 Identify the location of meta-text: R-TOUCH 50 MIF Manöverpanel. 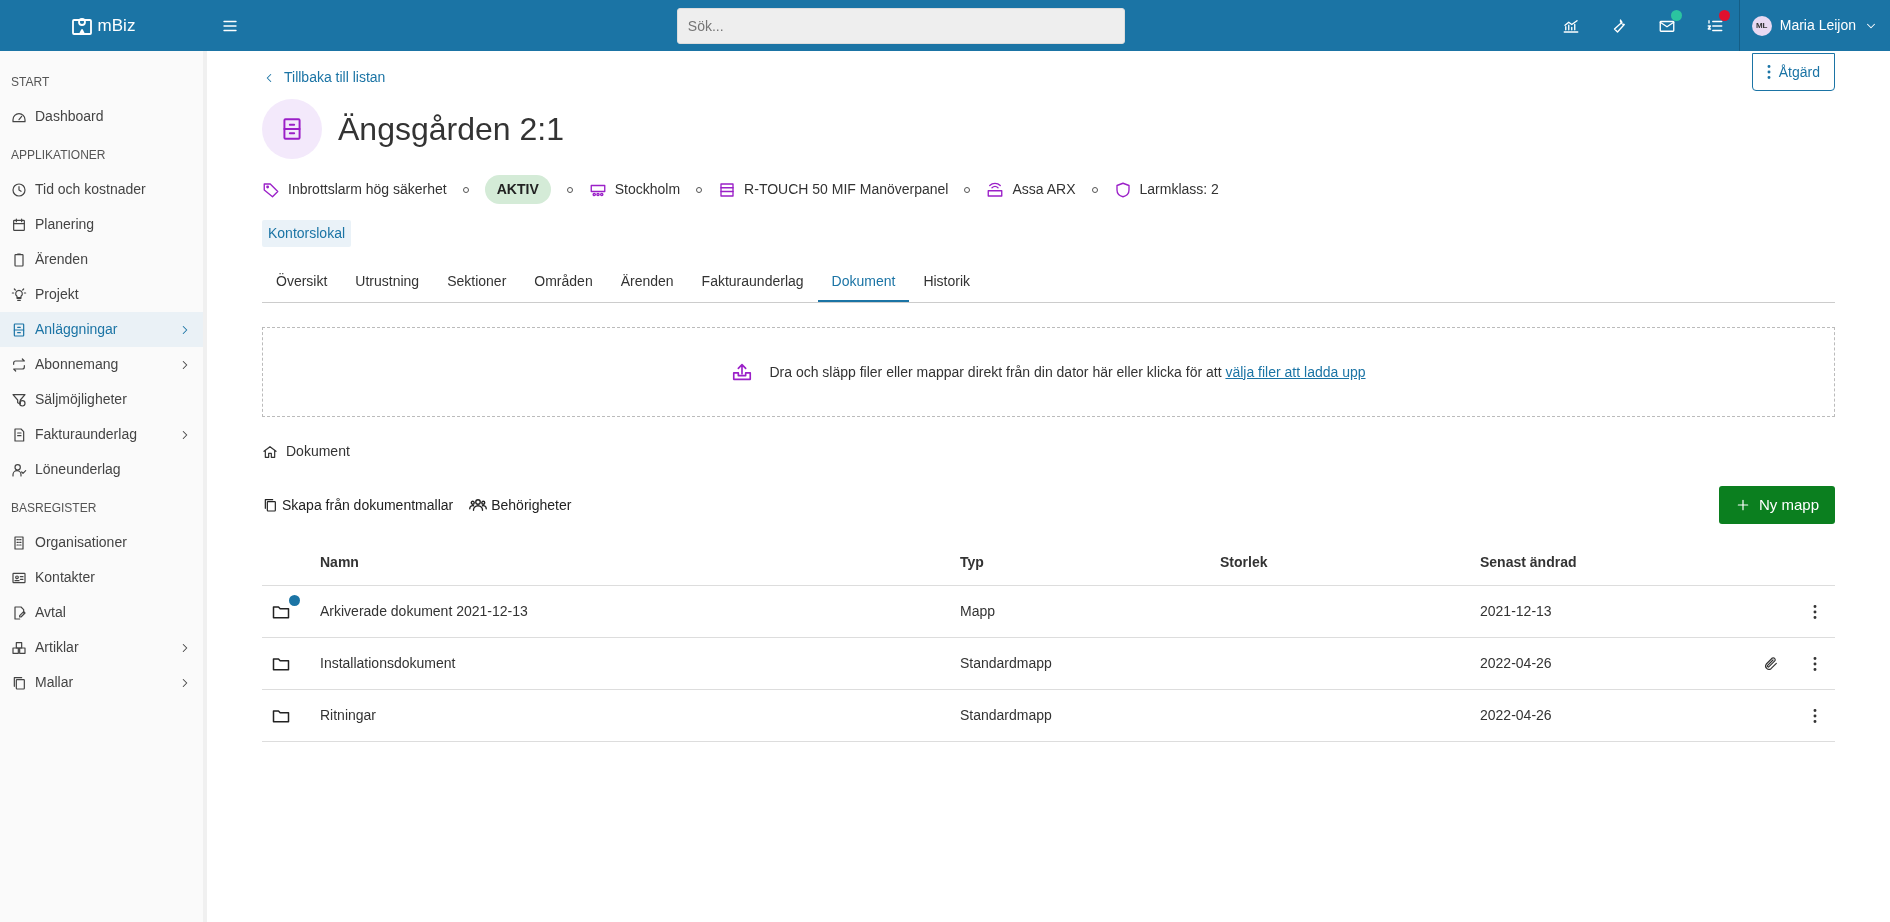
(846, 189).